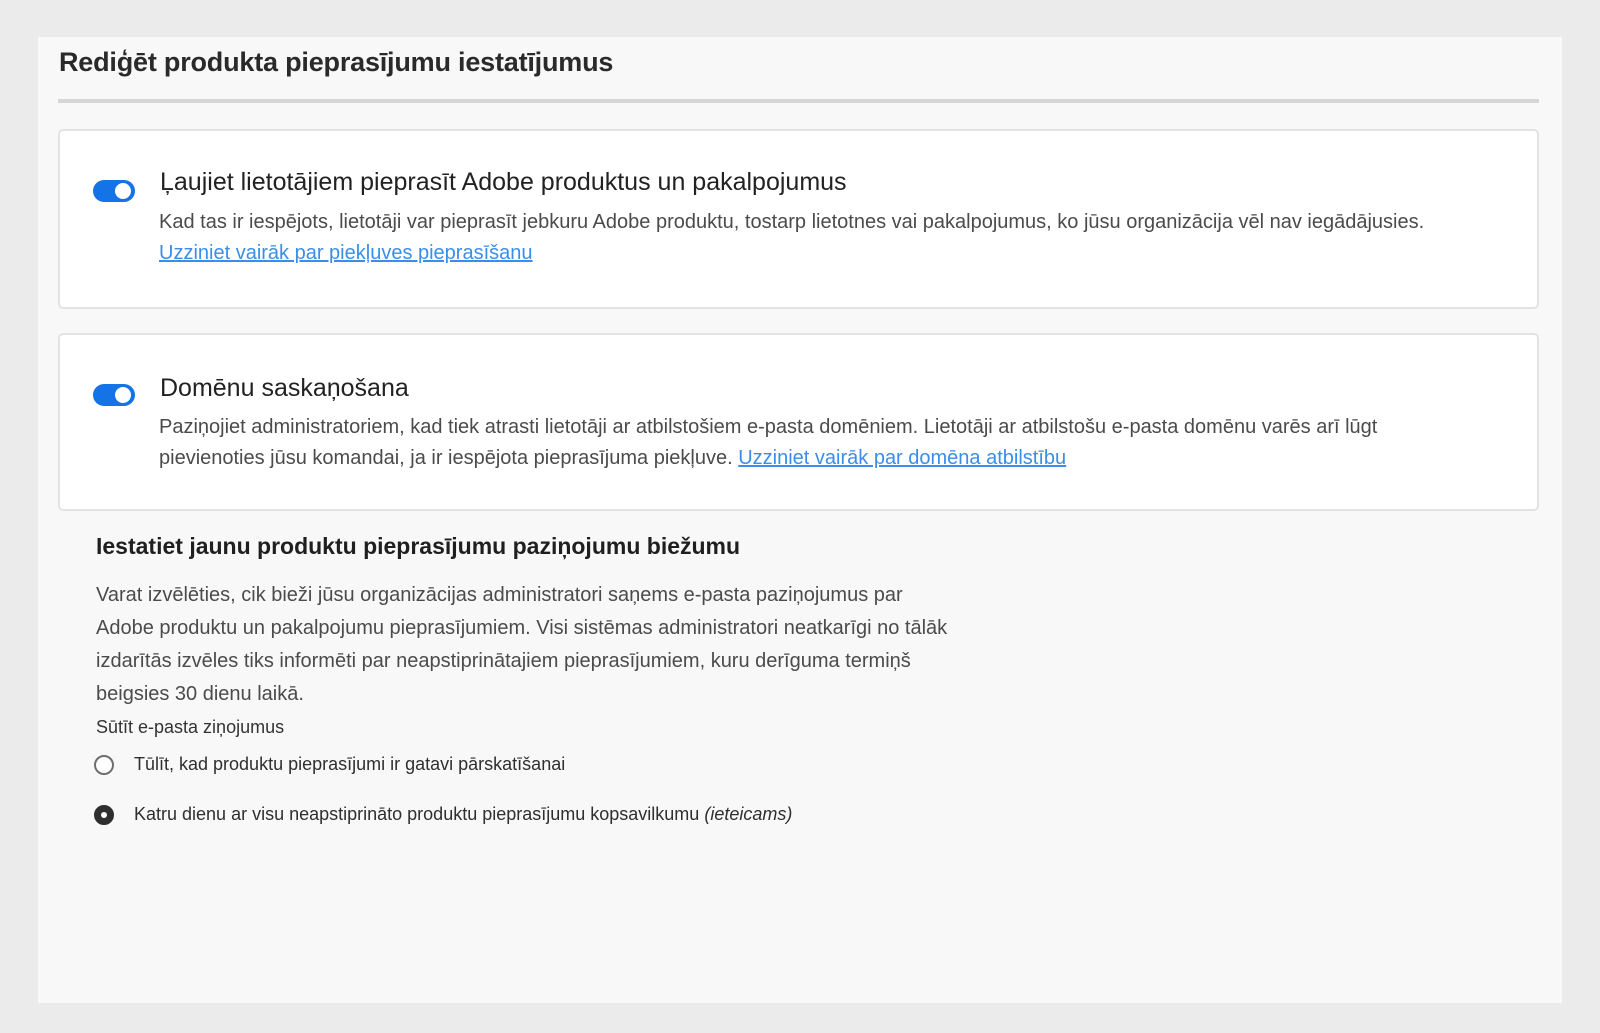  Describe the element at coordinates (190, 727) in the screenshot. I see `send-email-label: Sūtīt e-pasta ziņojumus` at that location.